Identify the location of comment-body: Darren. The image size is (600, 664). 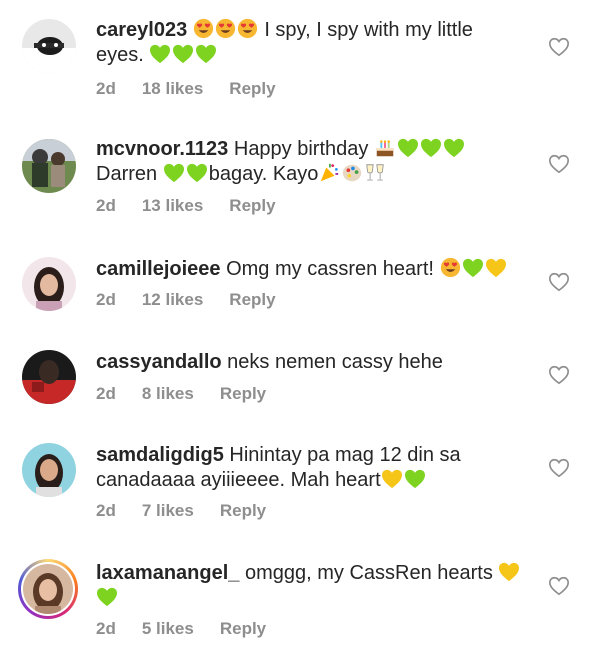
(129, 174).